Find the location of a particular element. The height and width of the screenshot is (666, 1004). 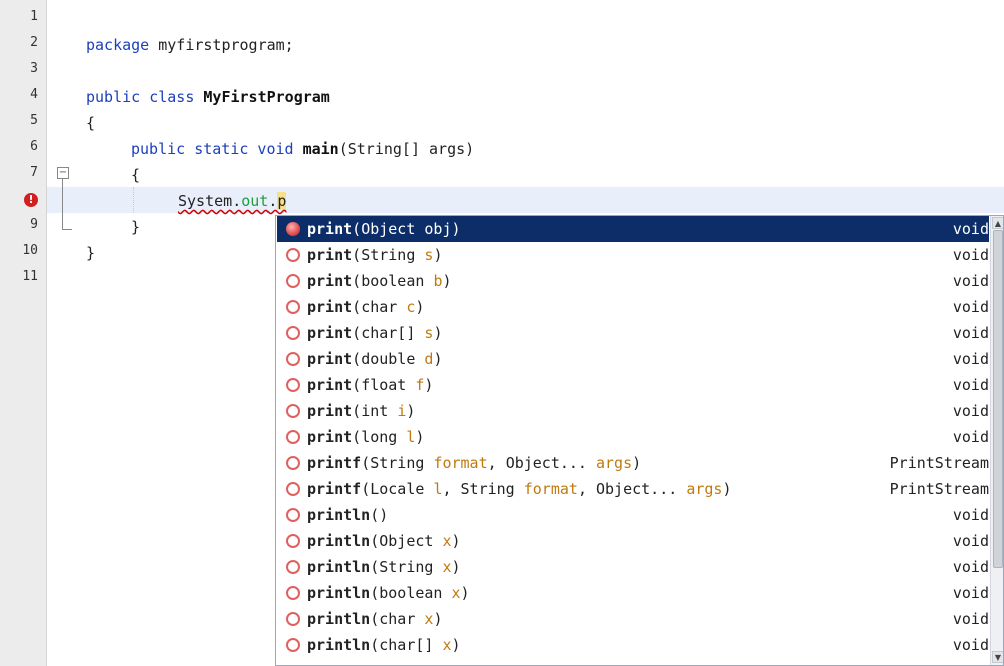

scroll-thumb is located at coordinates (998, 399).